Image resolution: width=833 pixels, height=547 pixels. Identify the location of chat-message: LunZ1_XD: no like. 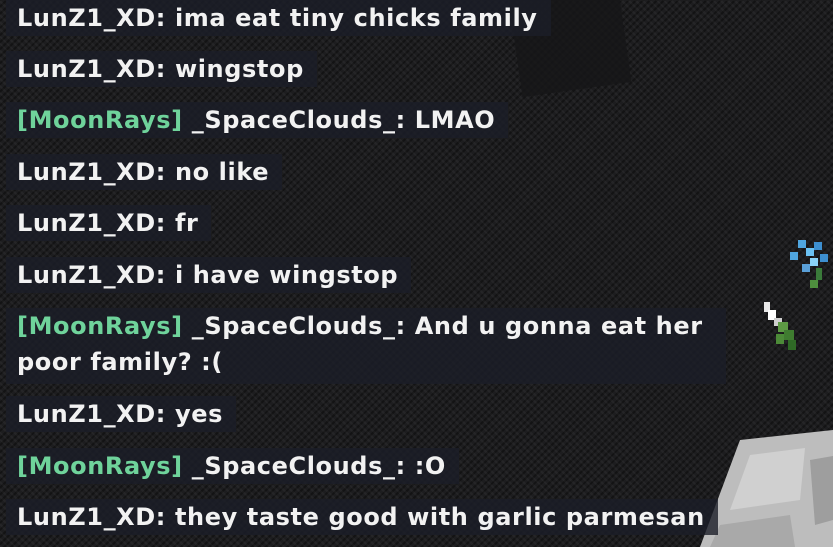
(144, 172).